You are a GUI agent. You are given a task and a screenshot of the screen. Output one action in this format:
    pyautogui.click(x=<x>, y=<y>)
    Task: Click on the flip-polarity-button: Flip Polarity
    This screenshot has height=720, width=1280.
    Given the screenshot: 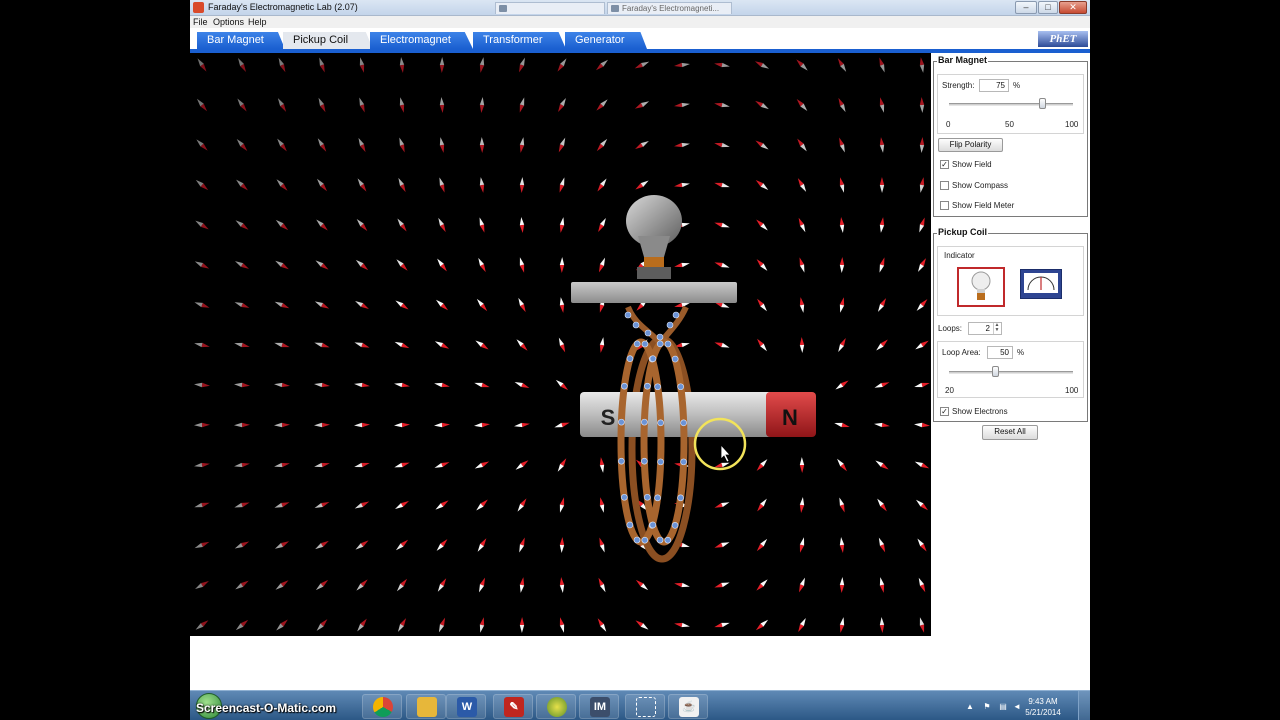 What is the action you would take?
    pyautogui.click(x=970, y=145)
    